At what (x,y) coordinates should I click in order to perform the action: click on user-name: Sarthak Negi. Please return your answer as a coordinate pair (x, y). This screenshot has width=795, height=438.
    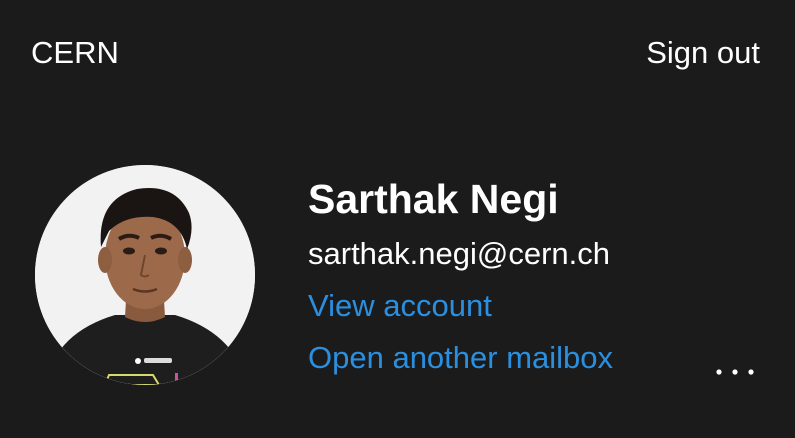
    Looking at the image, I should click on (433, 199).